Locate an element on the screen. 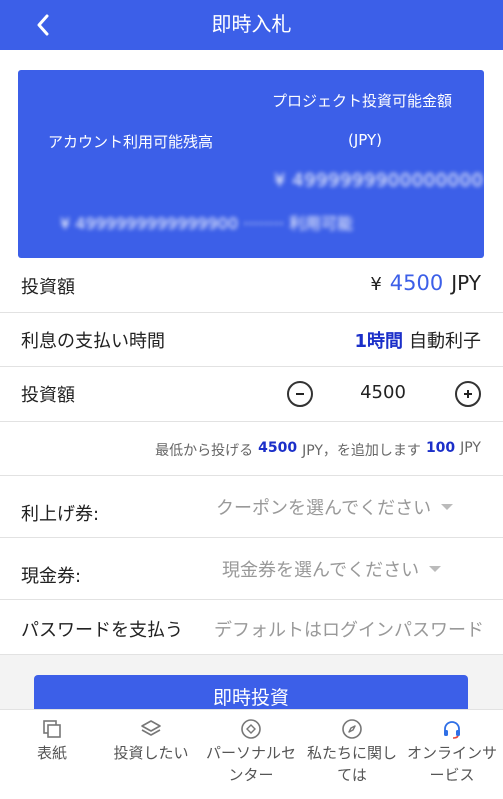 This screenshot has height=799, width=503. tab-about-us: 私たちに関しては is located at coordinates (352, 752).